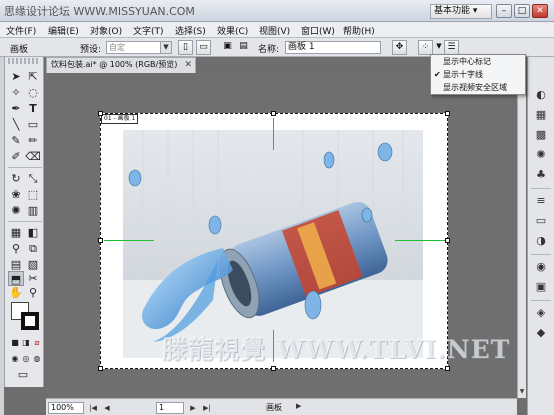 The height and width of the screenshot is (415, 554). Describe the element at coordinates (30, 321) in the screenshot. I see `stroke-swatch` at that location.